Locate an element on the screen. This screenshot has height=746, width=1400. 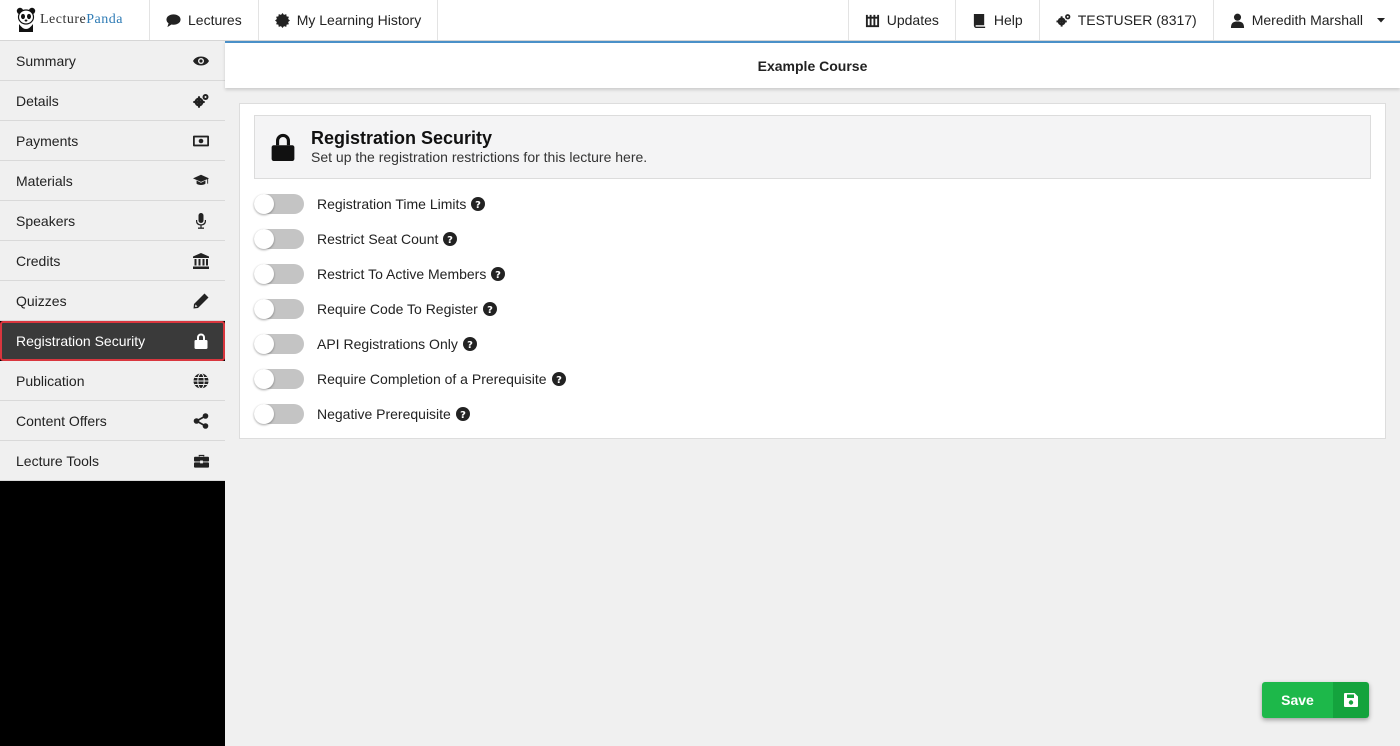
panel-title: Registration Security is located at coordinates (402, 138).